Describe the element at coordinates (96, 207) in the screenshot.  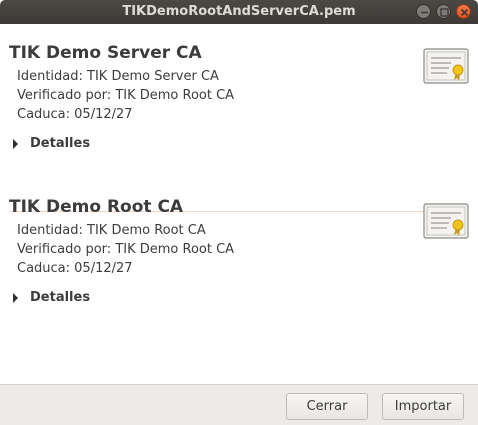
I see `certificate-name: TIK Demo Root CA` at that location.